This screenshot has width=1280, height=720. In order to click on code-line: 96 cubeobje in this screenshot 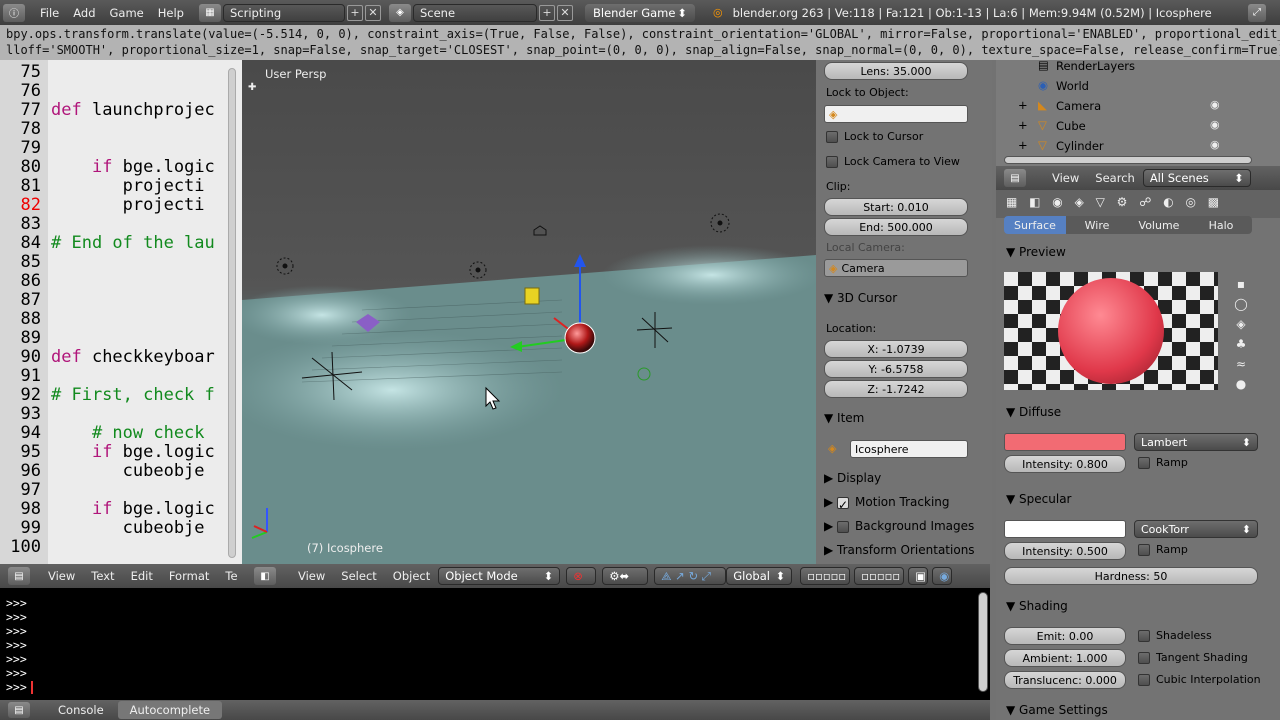, I will do `click(120, 471)`.